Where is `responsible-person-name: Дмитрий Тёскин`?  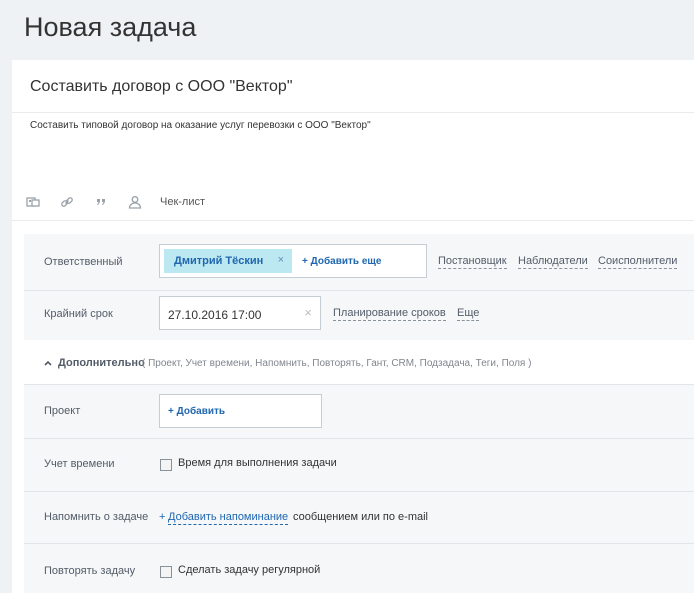
responsible-person-name: Дмитрий Тёскин is located at coordinates (219, 261).